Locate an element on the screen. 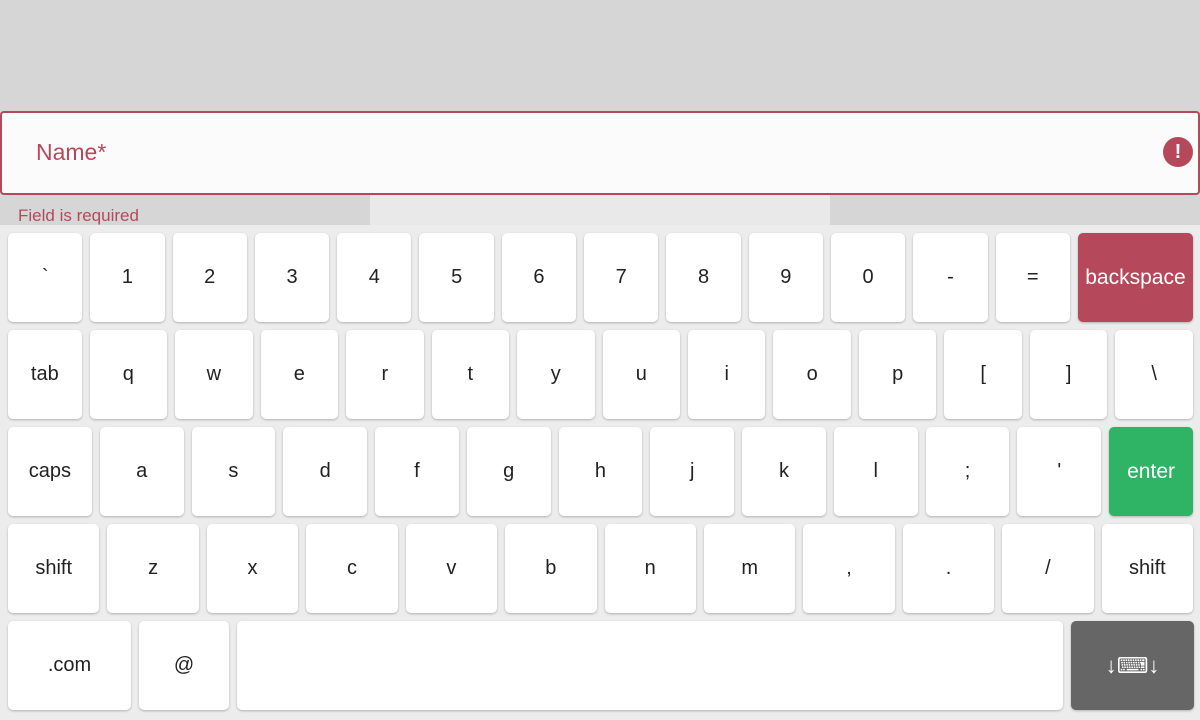 Image resolution: width=1200 pixels, height=720 pixels. key-enter: enter is located at coordinates (1151, 471).